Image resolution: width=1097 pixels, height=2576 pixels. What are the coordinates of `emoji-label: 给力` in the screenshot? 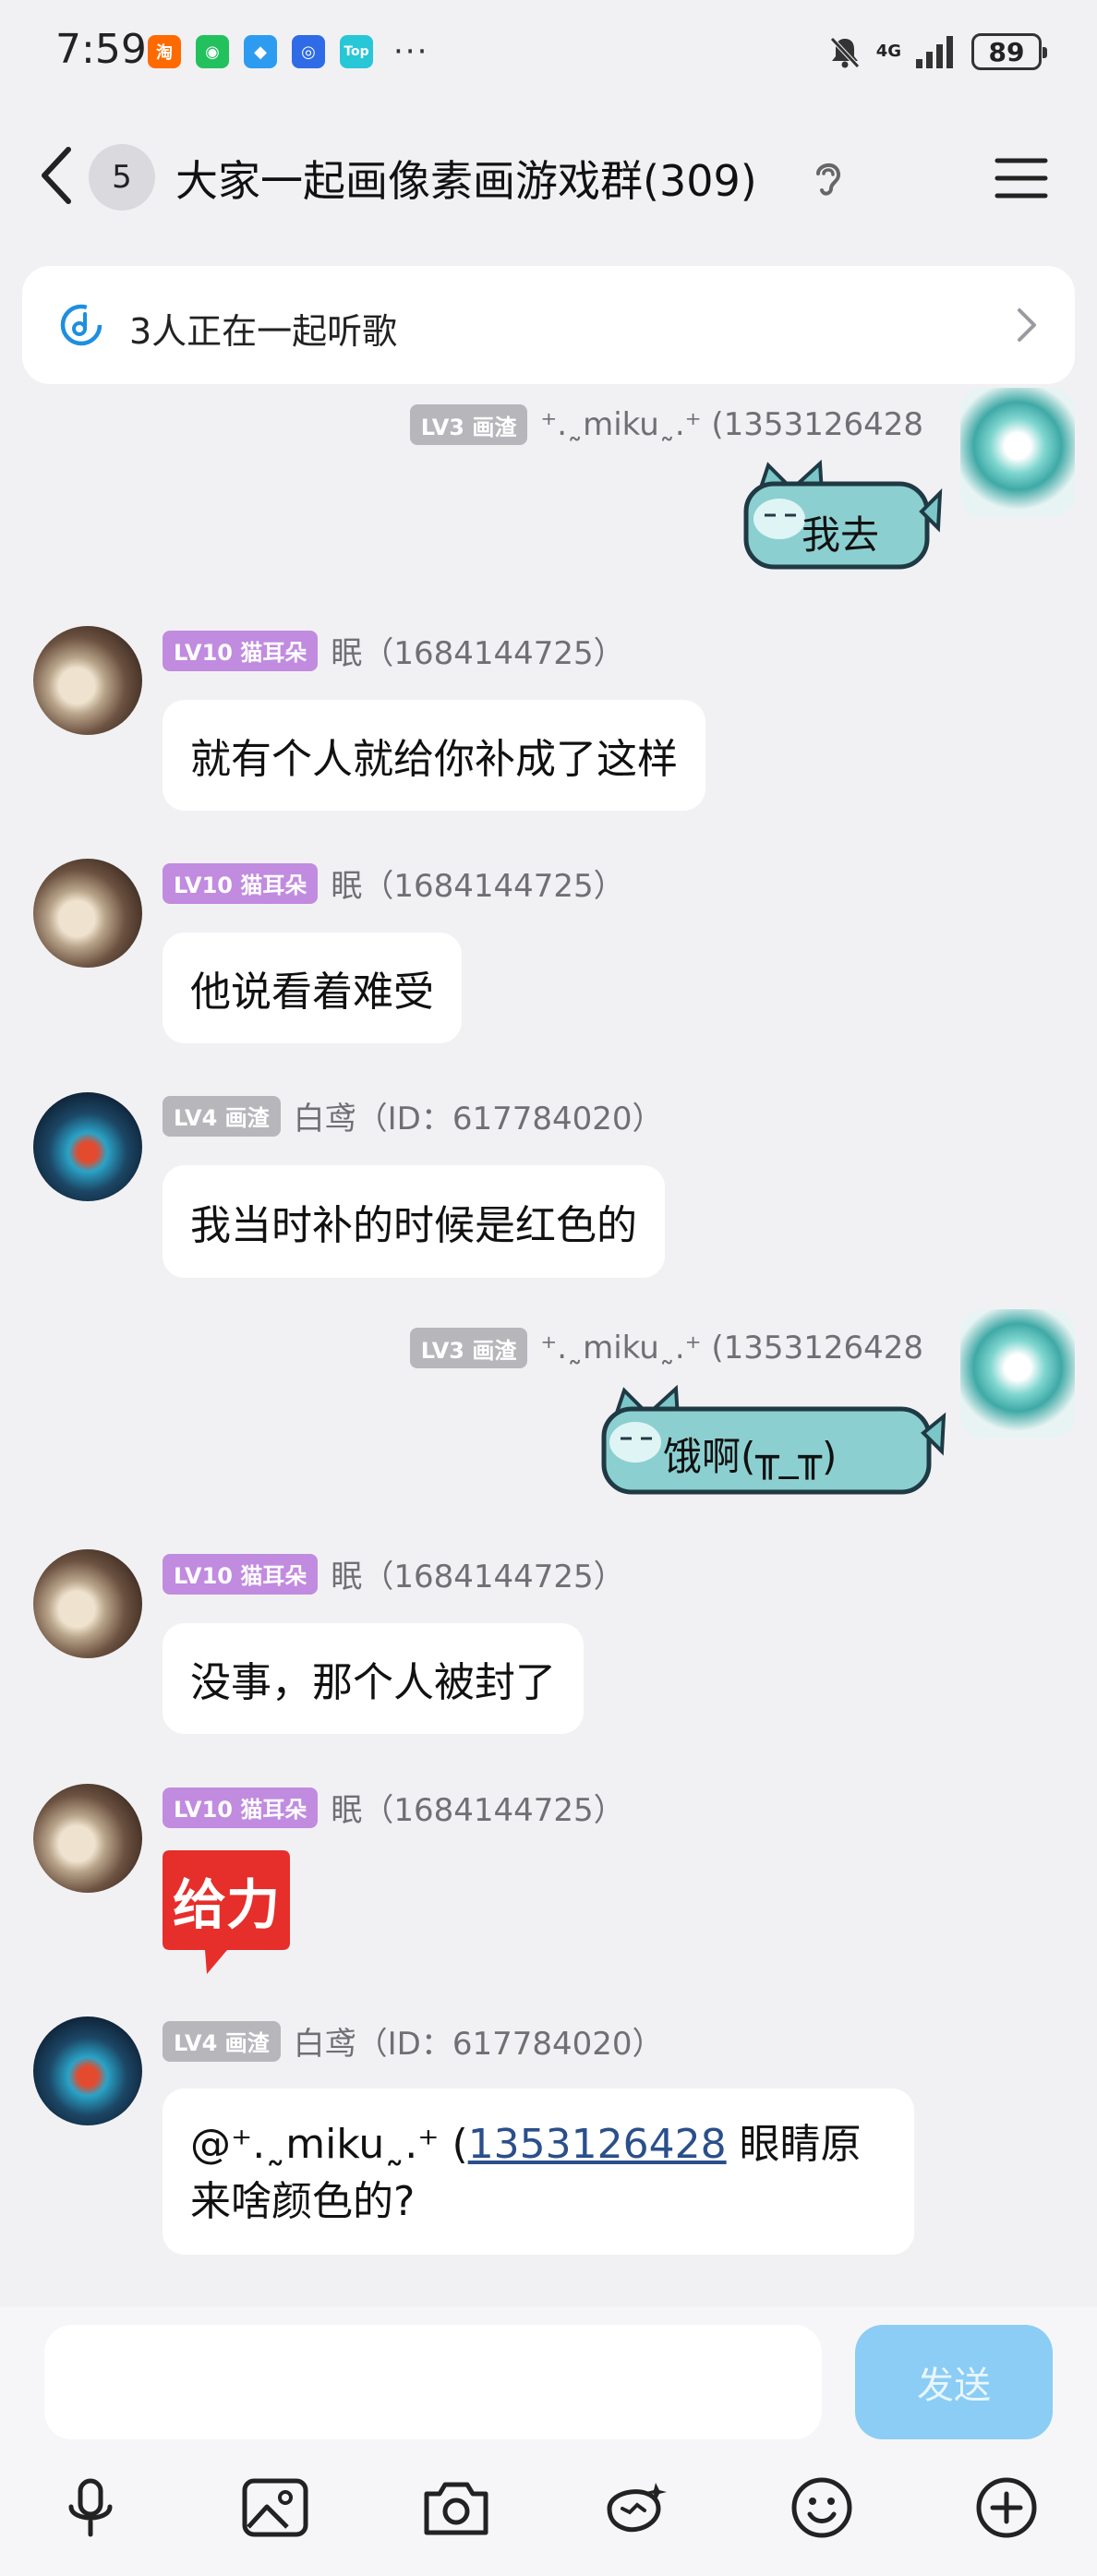 It's located at (226, 1904).